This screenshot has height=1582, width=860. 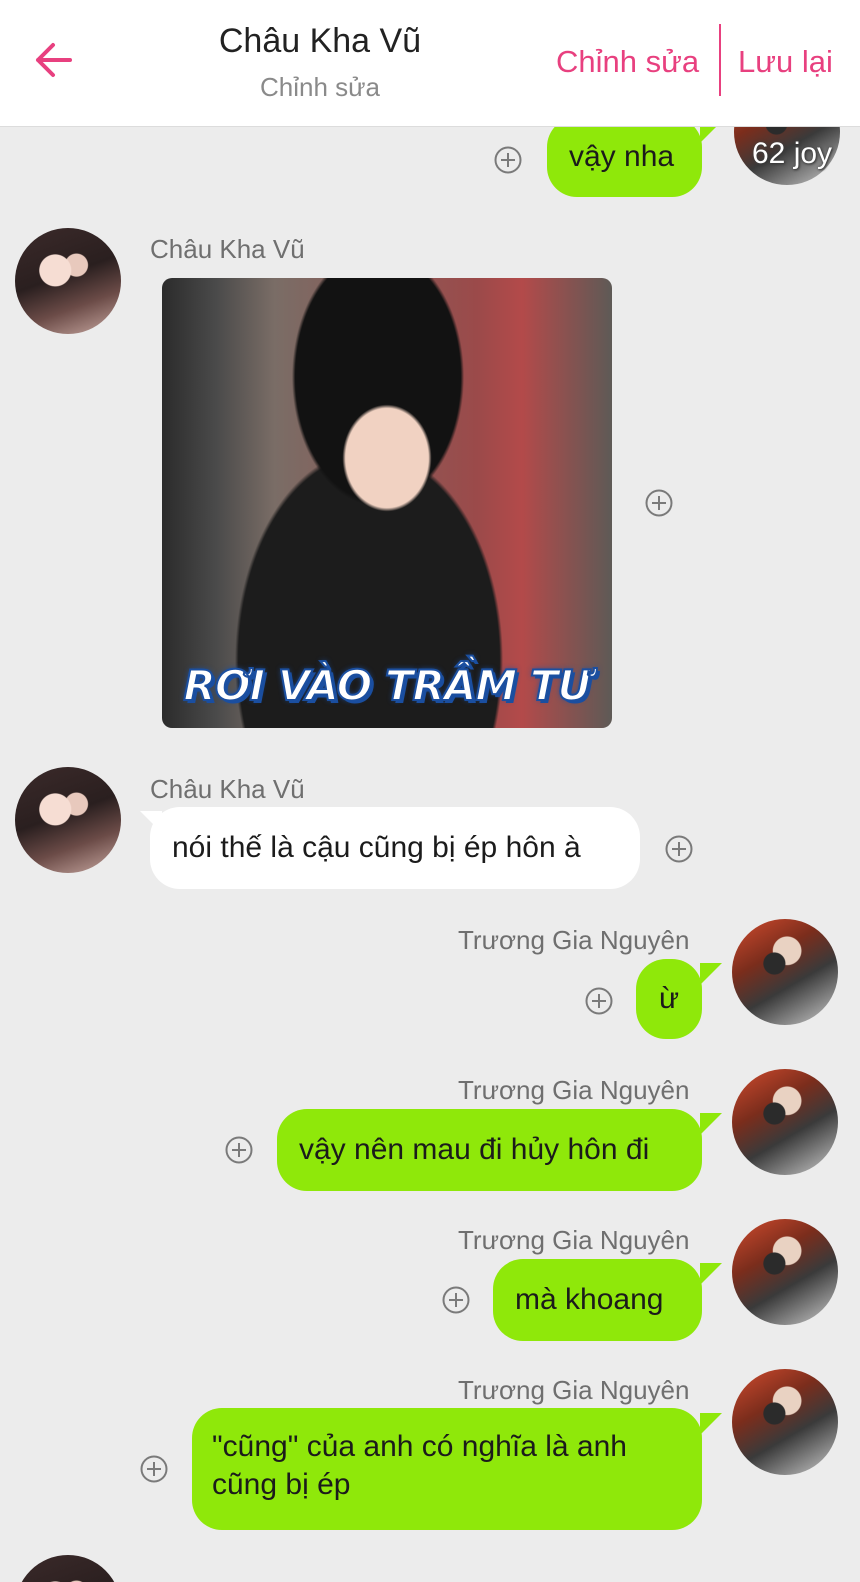 I want to click on page-subtitle: Chỉnh sửa, so click(x=320, y=87).